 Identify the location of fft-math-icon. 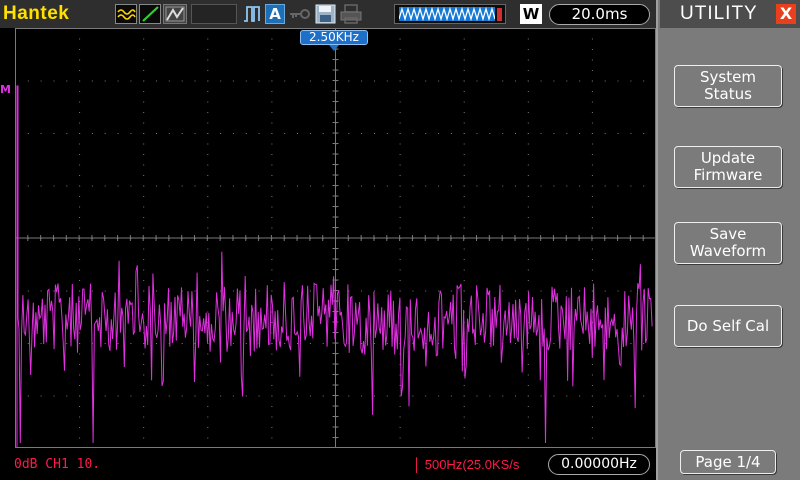
(126, 14).